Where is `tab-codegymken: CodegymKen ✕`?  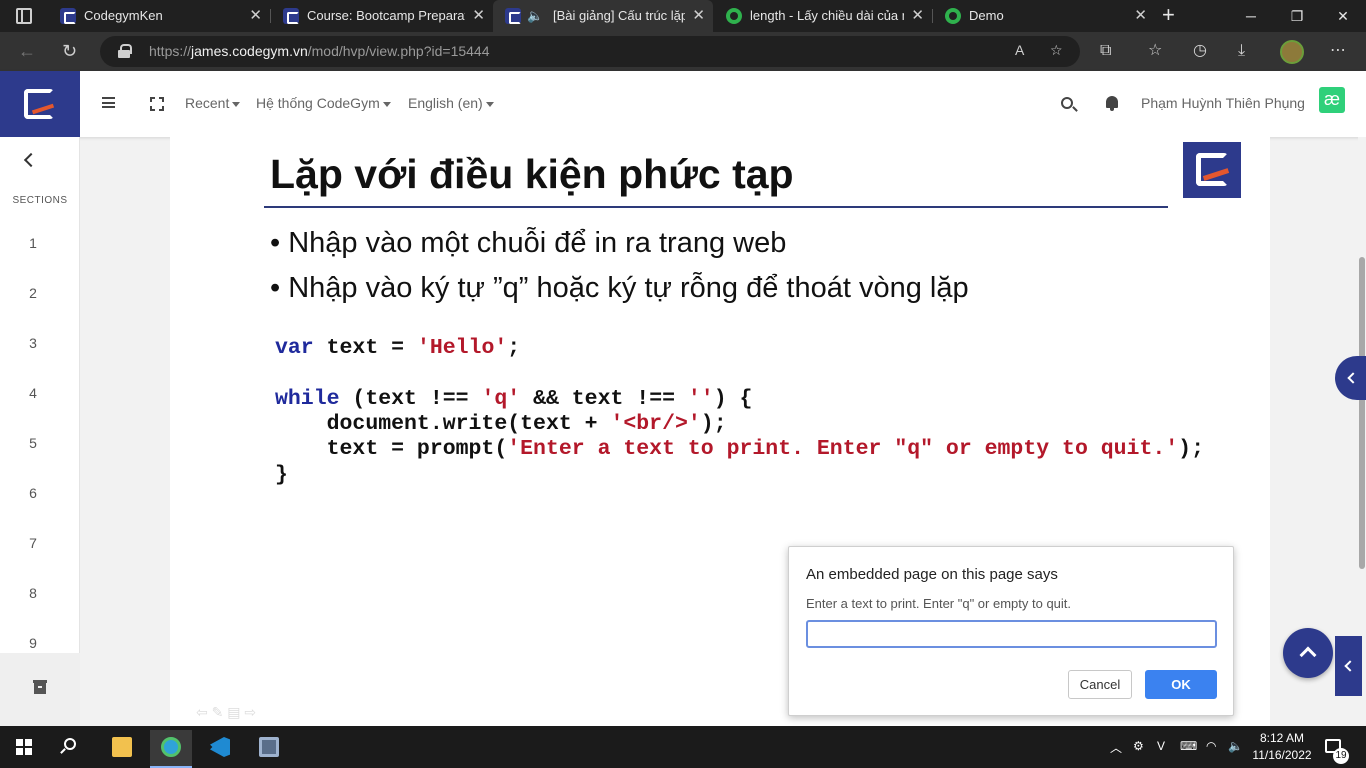
tab-codegymken: CodegymKen ✕ is located at coordinates (159, 16).